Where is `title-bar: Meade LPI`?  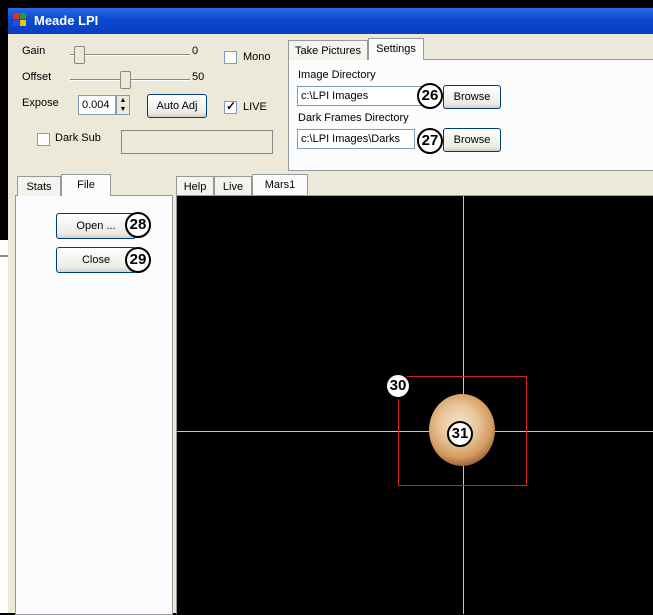
title-bar: Meade LPI is located at coordinates (330, 21).